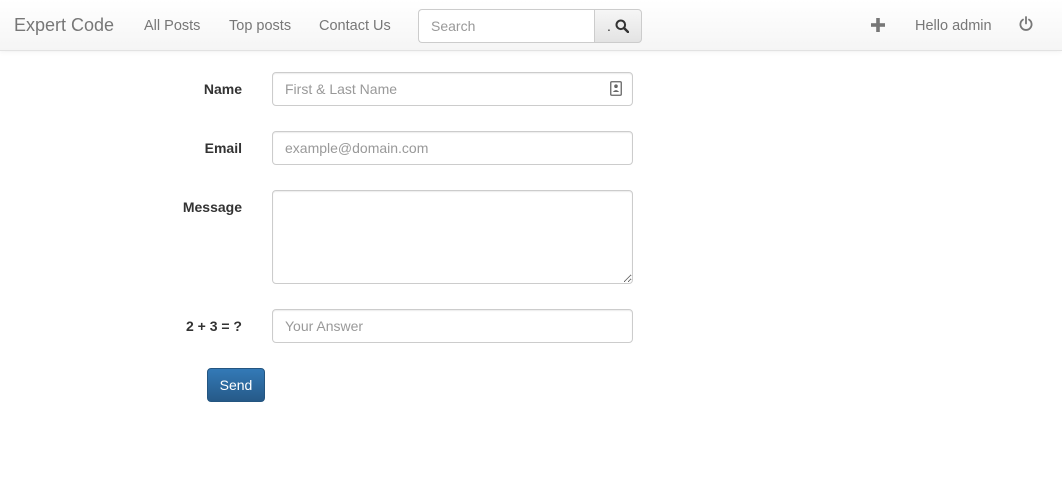 This screenshot has width=1062, height=501. What do you see at coordinates (878, 25) in the screenshot?
I see `plus-icon` at bounding box center [878, 25].